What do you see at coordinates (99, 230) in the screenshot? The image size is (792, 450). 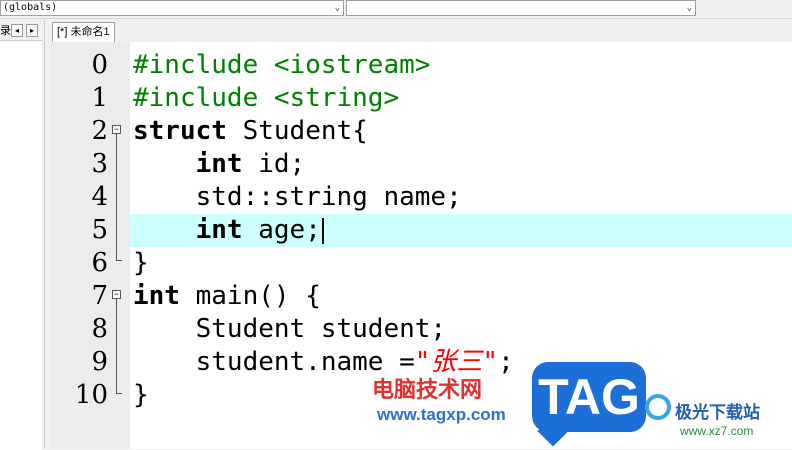 I see `line-number: 5` at bounding box center [99, 230].